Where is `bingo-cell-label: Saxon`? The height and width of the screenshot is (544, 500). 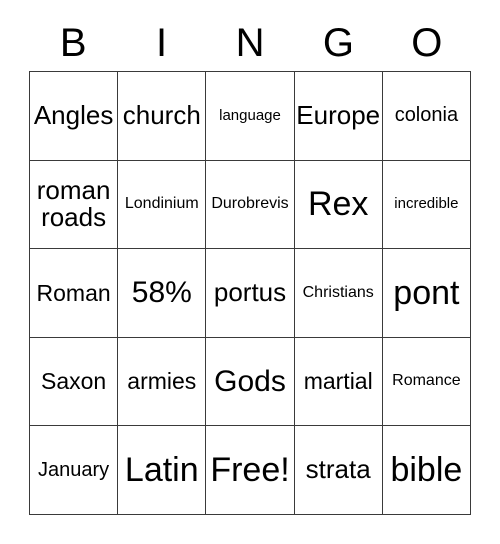 bingo-cell-label: Saxon is located at coordinates (73, 381).